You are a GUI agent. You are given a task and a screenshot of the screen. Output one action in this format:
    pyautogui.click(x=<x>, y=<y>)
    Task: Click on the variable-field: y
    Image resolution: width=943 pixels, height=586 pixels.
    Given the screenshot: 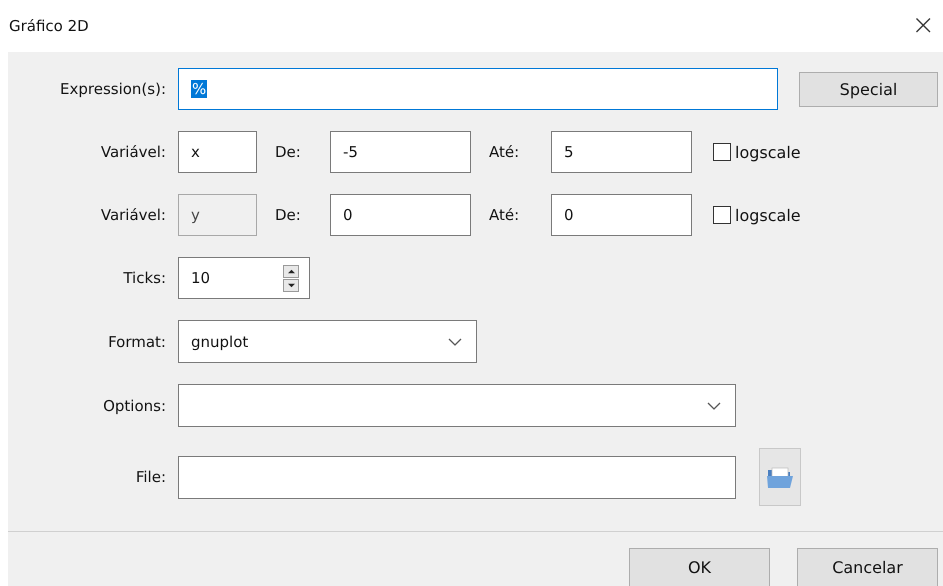 What is the action you would take?
    pyautogui.click(x=217, y=215)
    